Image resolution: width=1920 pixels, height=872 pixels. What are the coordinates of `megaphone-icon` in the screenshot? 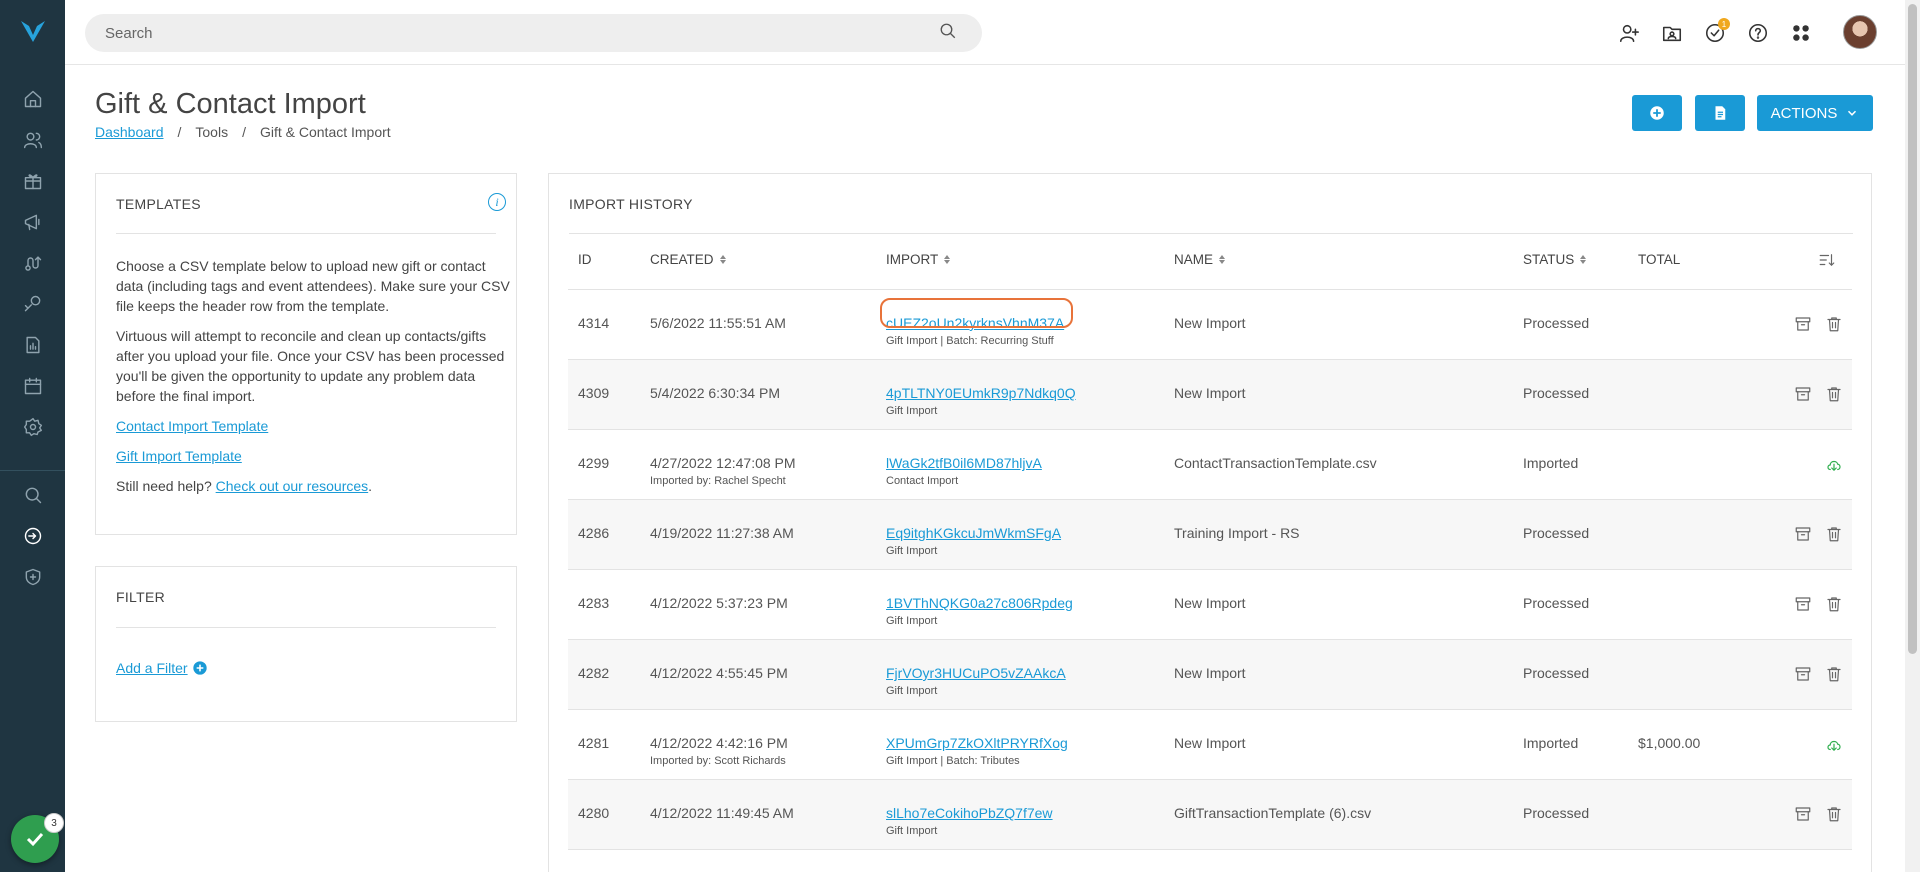 It's located at (33, 222).